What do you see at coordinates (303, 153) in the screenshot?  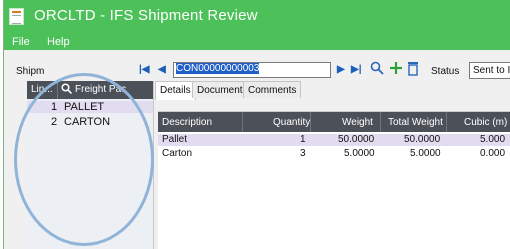 I see `cell-quantity: 3` at bounding box center [303, 153].